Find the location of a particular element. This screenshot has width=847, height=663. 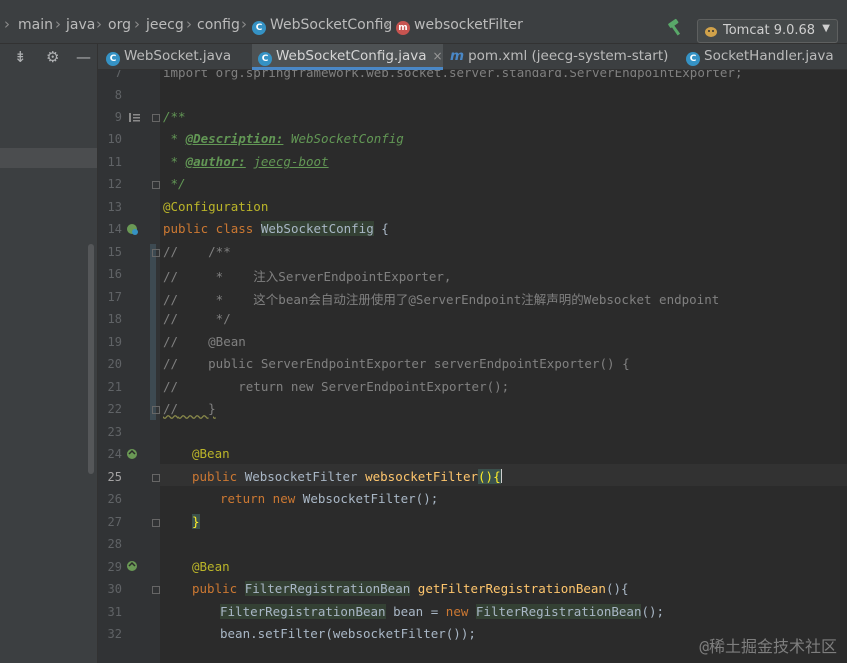

tab-websocketconfig: C WebSocketConfig.java × is located at coordinates (347, 57).